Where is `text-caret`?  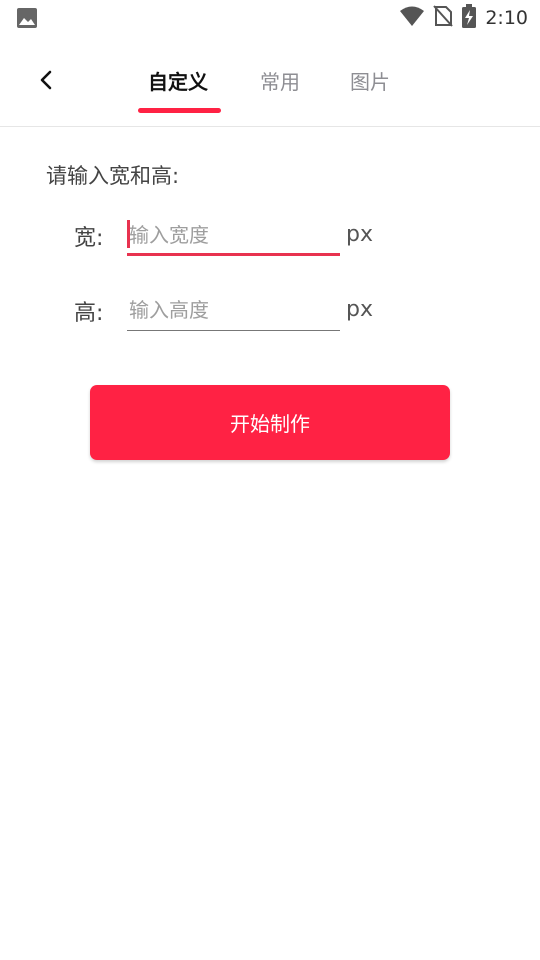 text-caret is located at coordinates (128, 234).